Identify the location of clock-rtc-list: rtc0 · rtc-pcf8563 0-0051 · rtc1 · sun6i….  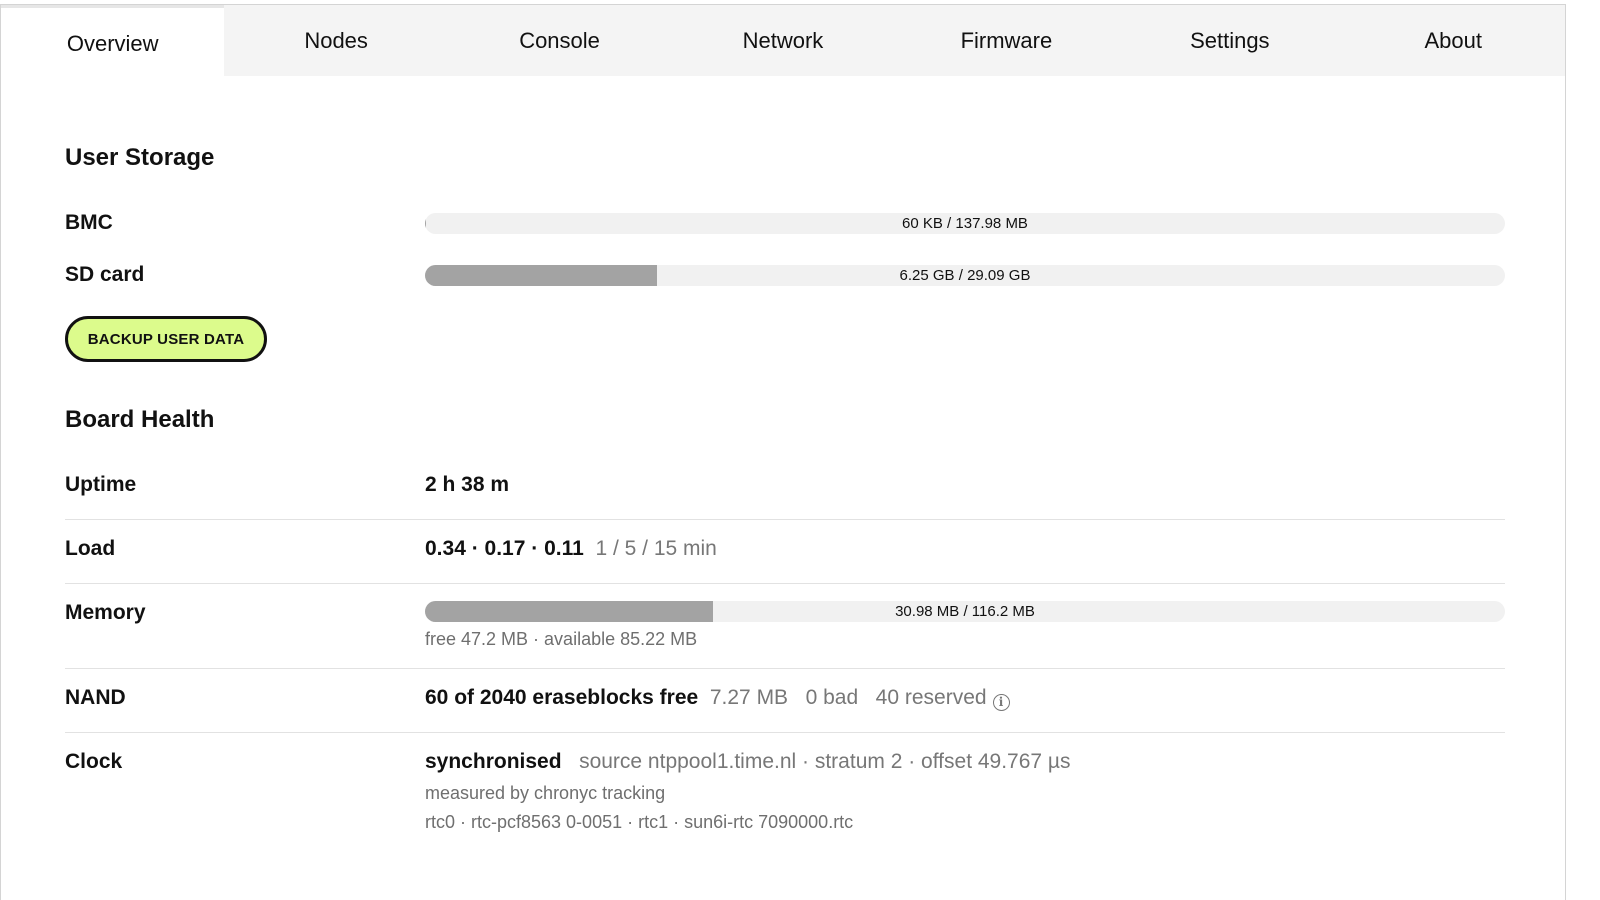
(639, 822).